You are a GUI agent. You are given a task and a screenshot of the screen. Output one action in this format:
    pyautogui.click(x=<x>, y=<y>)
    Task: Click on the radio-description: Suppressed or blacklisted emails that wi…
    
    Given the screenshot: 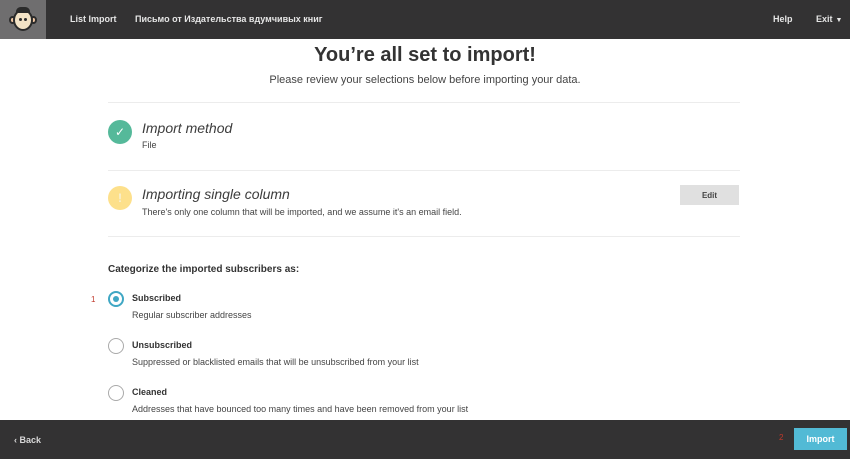 What is the action you would take?
    pyautogui.click(x=275, y=362)
    